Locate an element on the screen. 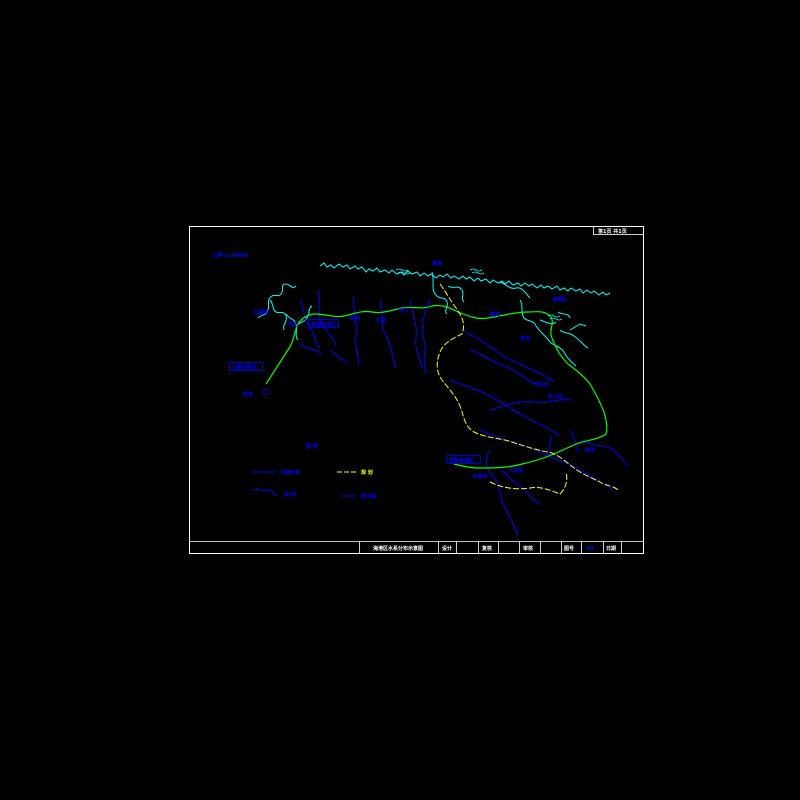 This screenshot has height=800, width=800. place-label: 渤海 is located at coordinates (437, 263).